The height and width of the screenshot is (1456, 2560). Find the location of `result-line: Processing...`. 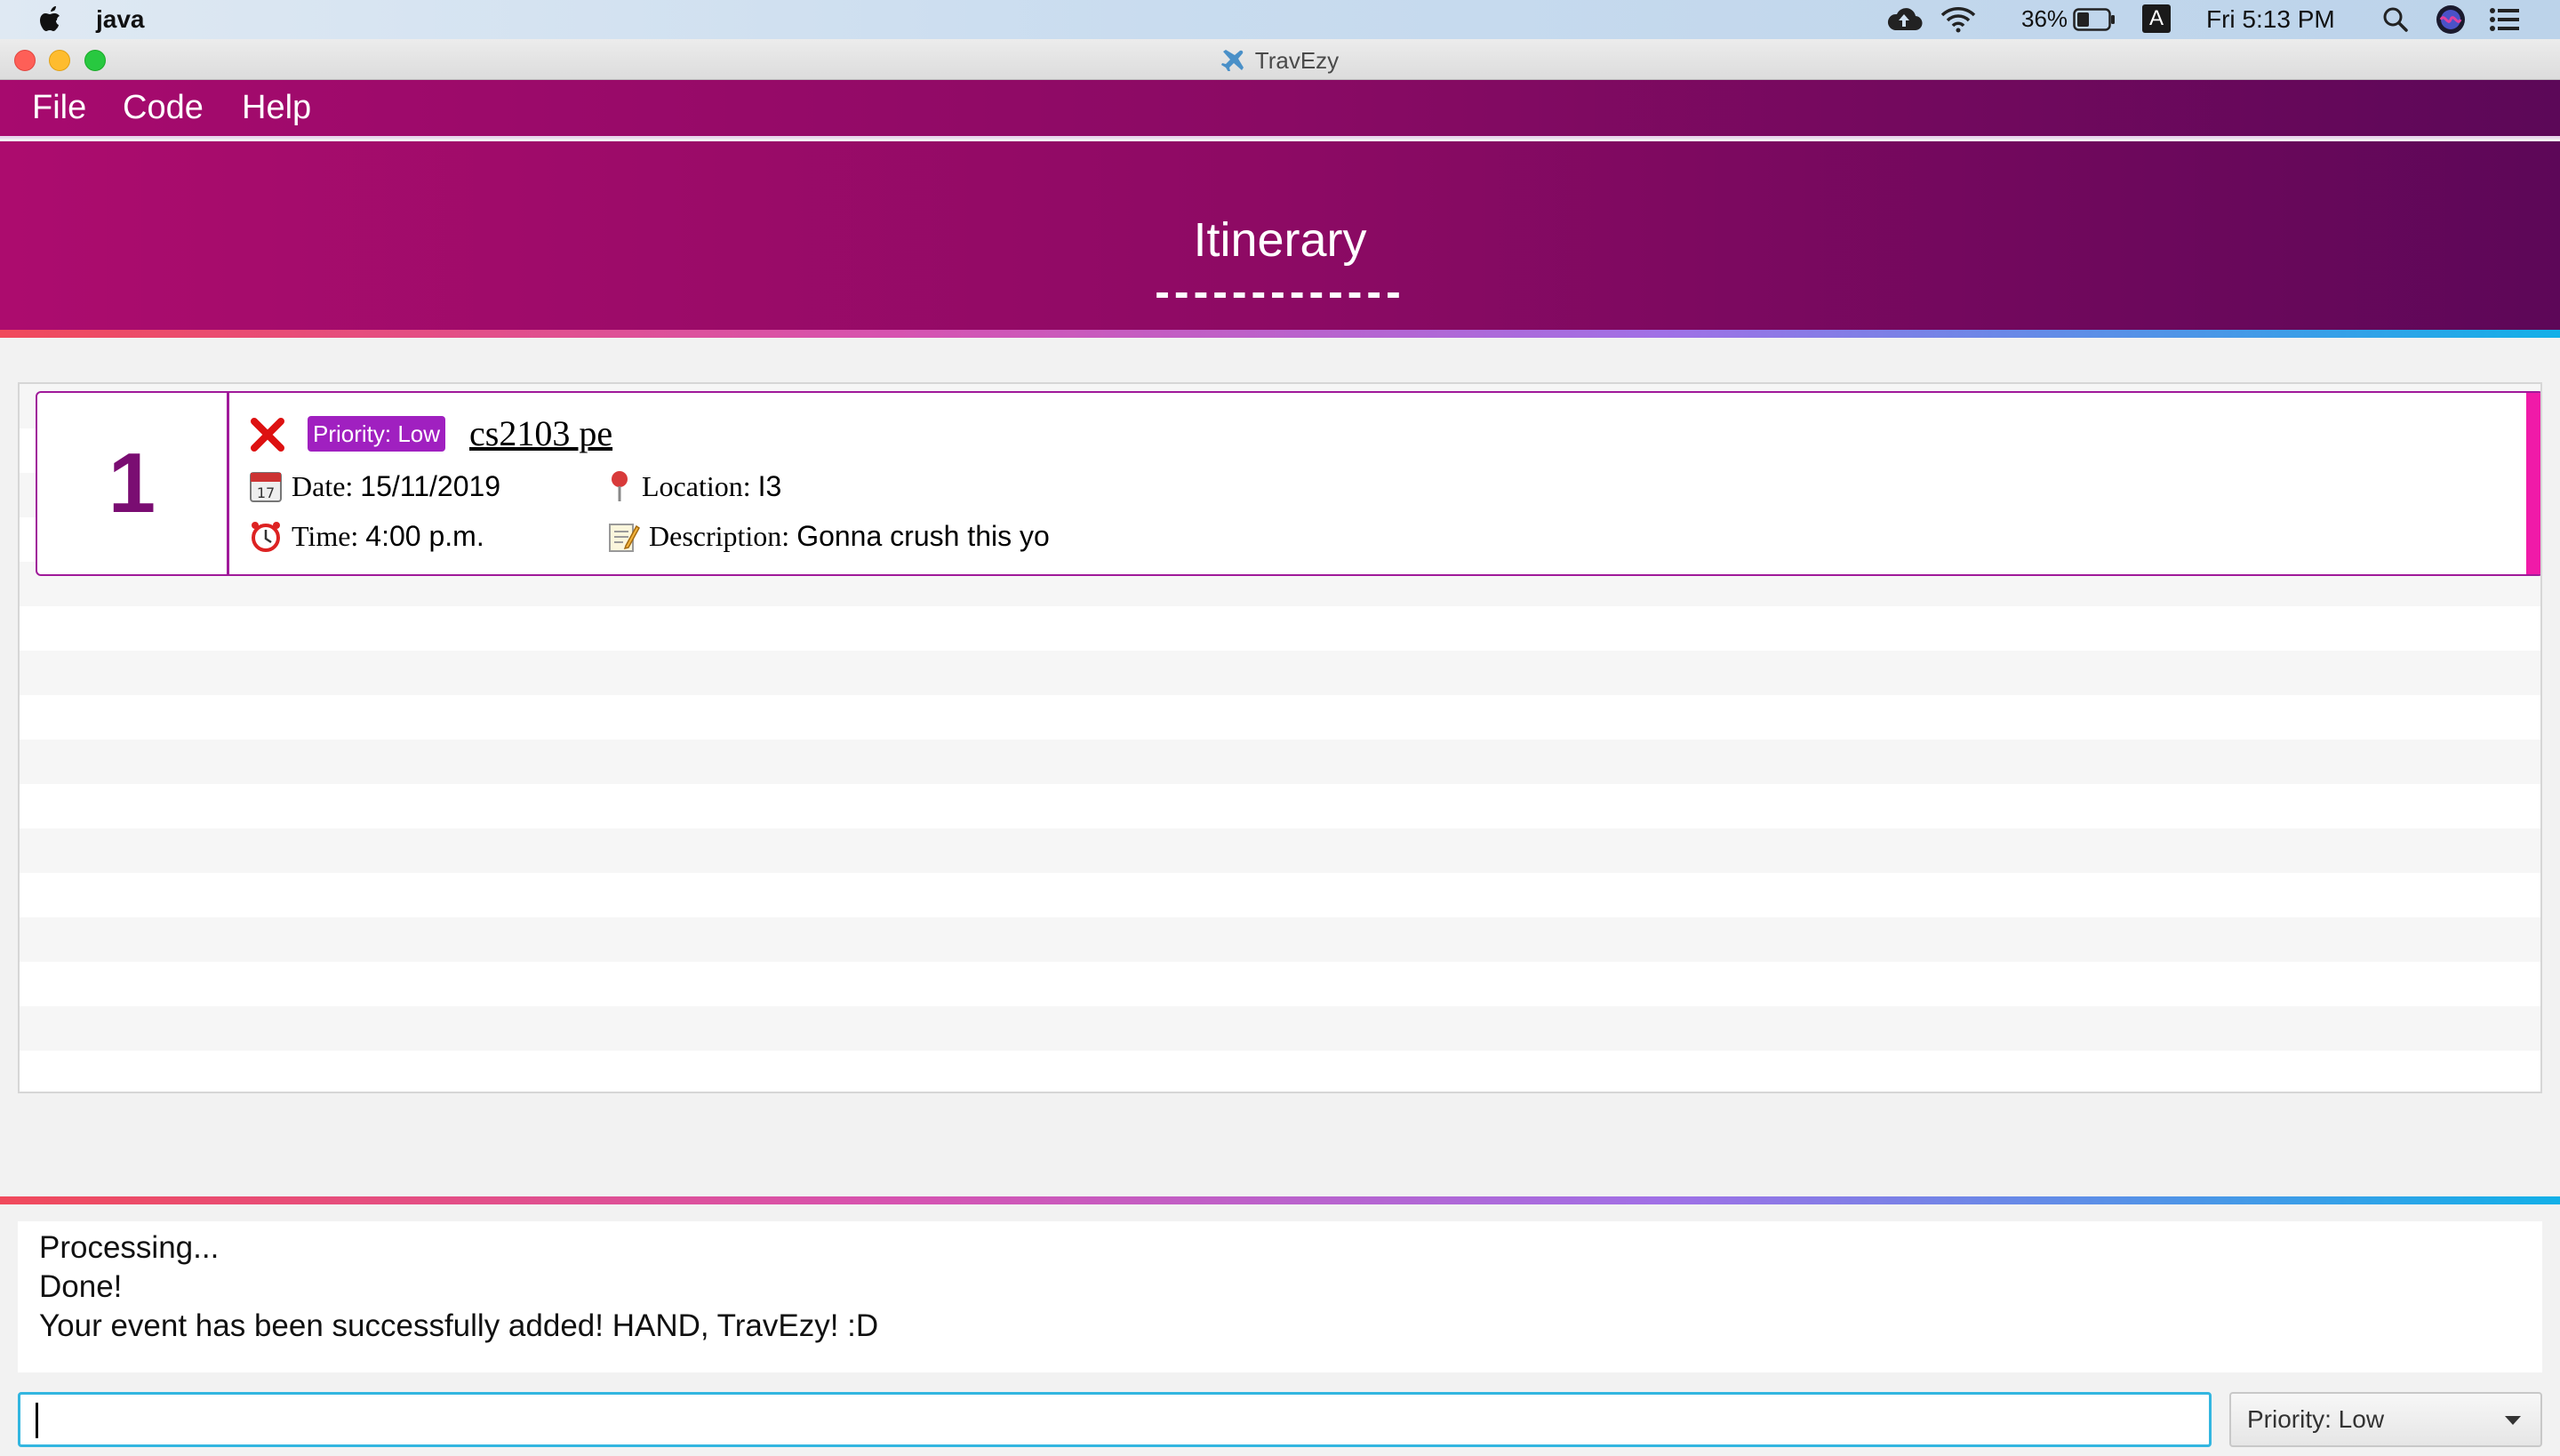

result-line: Processing... is located at coordinates (129, 1247).